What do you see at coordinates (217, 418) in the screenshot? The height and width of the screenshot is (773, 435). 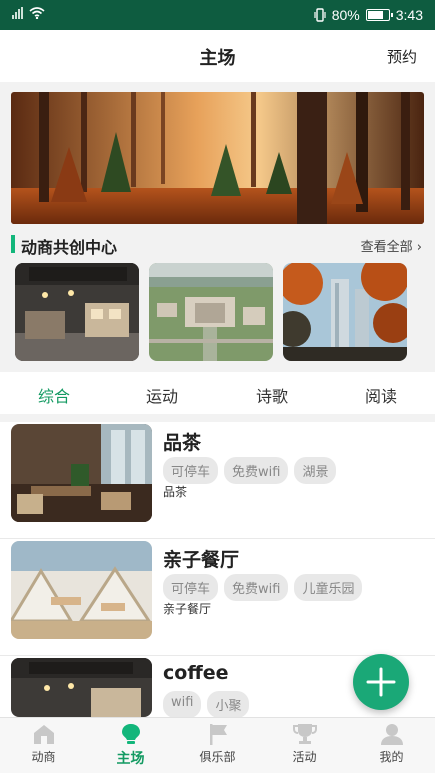 I see `divider` at bounding box center [217, 418].